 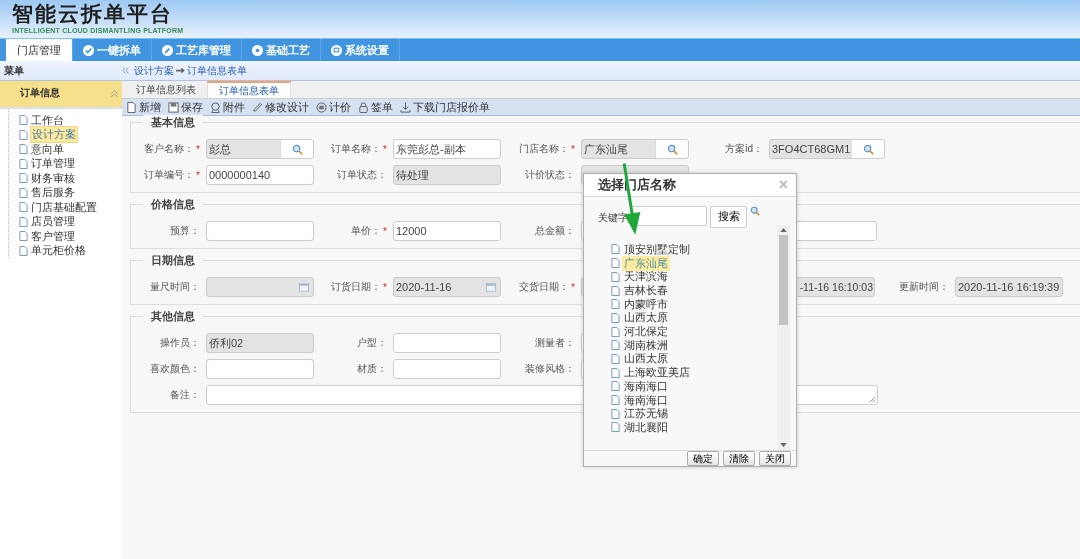 I want to click on field-label: 计价状态：, so click(x=550, y=175).